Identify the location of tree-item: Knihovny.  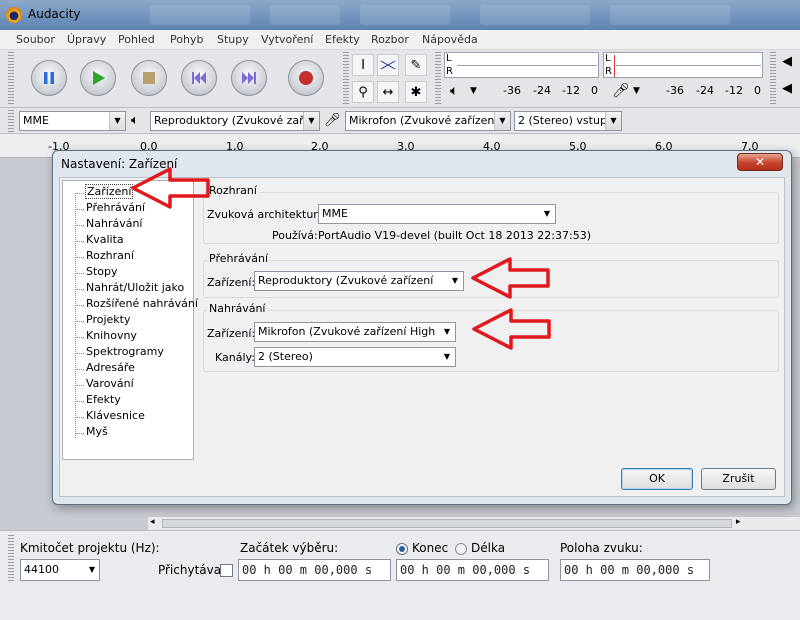
(111, 335).